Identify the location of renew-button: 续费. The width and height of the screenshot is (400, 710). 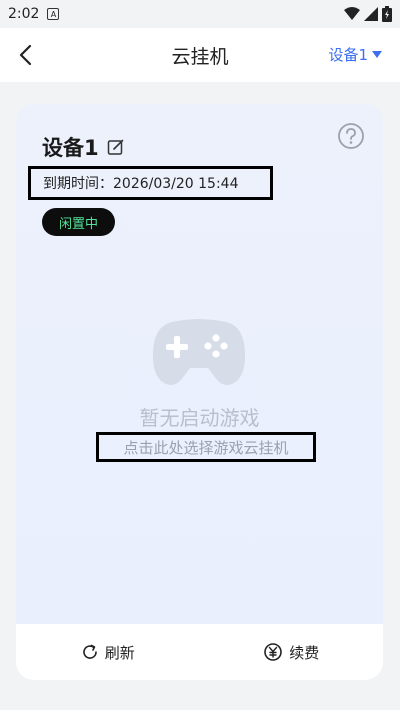
(292, 652).